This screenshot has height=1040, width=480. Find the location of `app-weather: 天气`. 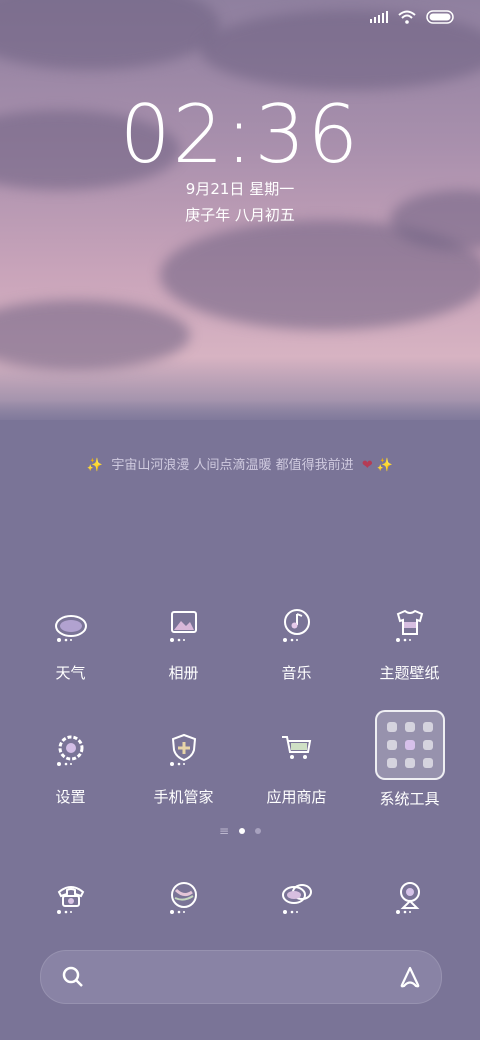

app-weather: 天气 is located at coordinates (70, 640).